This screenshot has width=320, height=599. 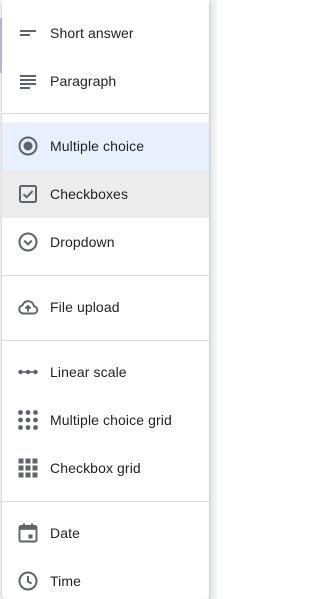 What do you see at coordinates (92, 33) in the screenshot?
I see `menu-item-label: Short answer` at bounding box center [92, 33].